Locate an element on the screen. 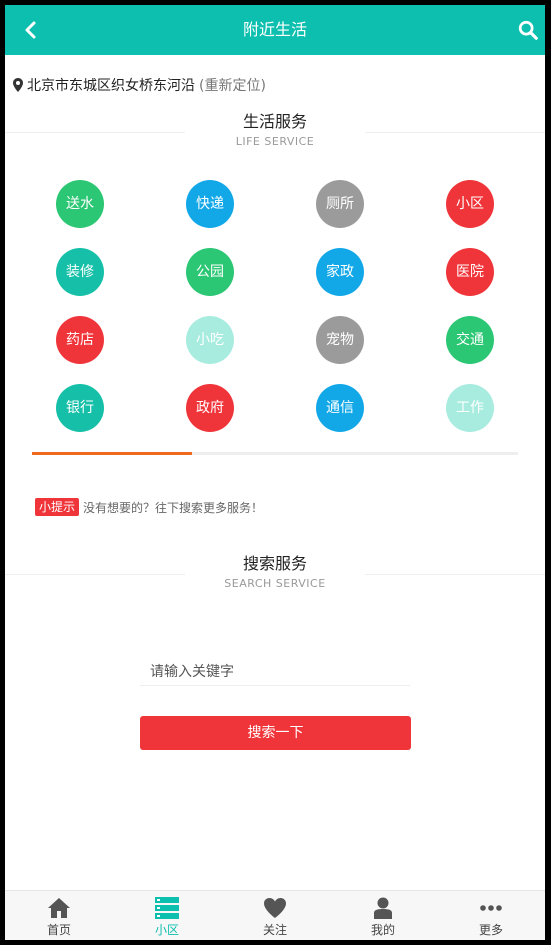 Image resolution: width=551 pixels, height=945 pixels. service-row: 装修 公园 家政 医院 is located at coordinates (275, 272).